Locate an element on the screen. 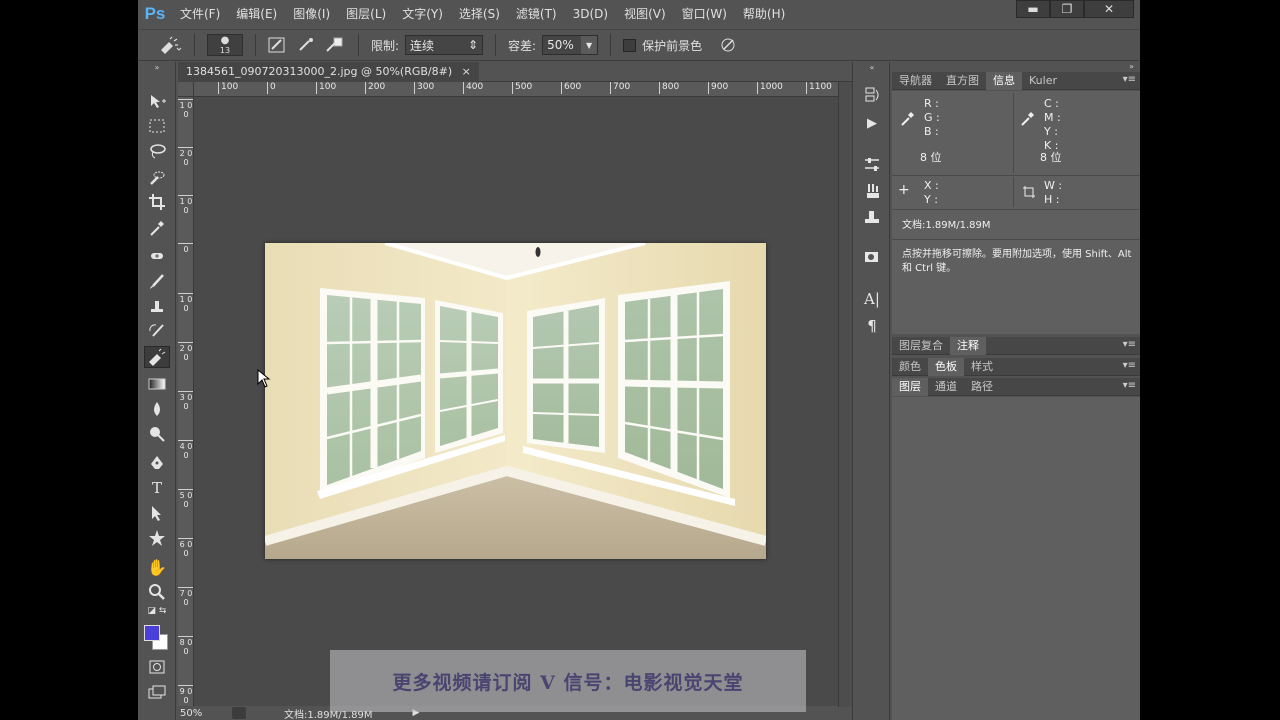 The height and width of the screenshot is (720, 1280). menu-layer: 图层(L) is located at coordinates (366, 14).